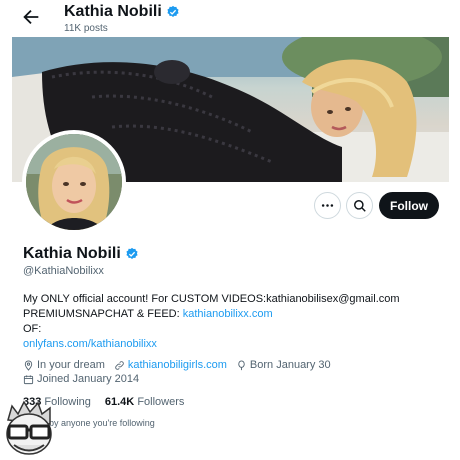 The image size is (460, 460). I want to click on bio-line-2-prefix: PREMIUMSNAPCHAT & FEED:, so click(103, 314).